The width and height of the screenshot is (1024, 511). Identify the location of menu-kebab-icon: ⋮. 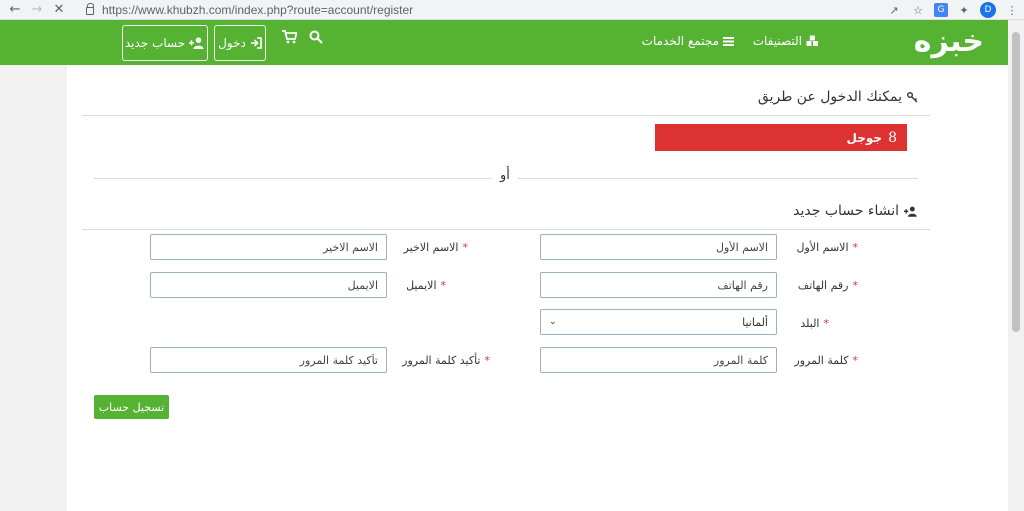
(1012, 10).